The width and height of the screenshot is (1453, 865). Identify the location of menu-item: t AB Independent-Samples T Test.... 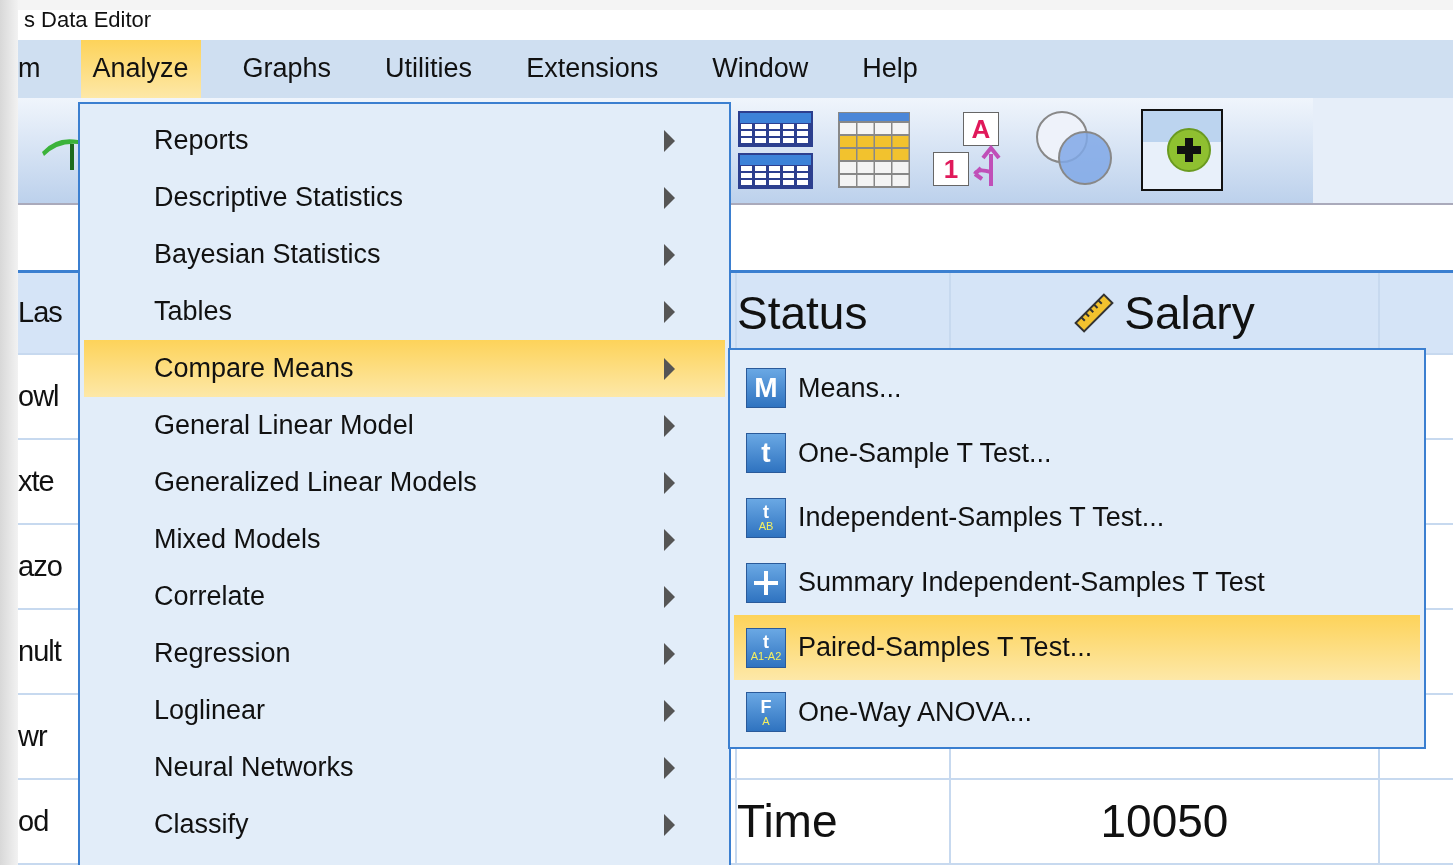
(1077, 518).